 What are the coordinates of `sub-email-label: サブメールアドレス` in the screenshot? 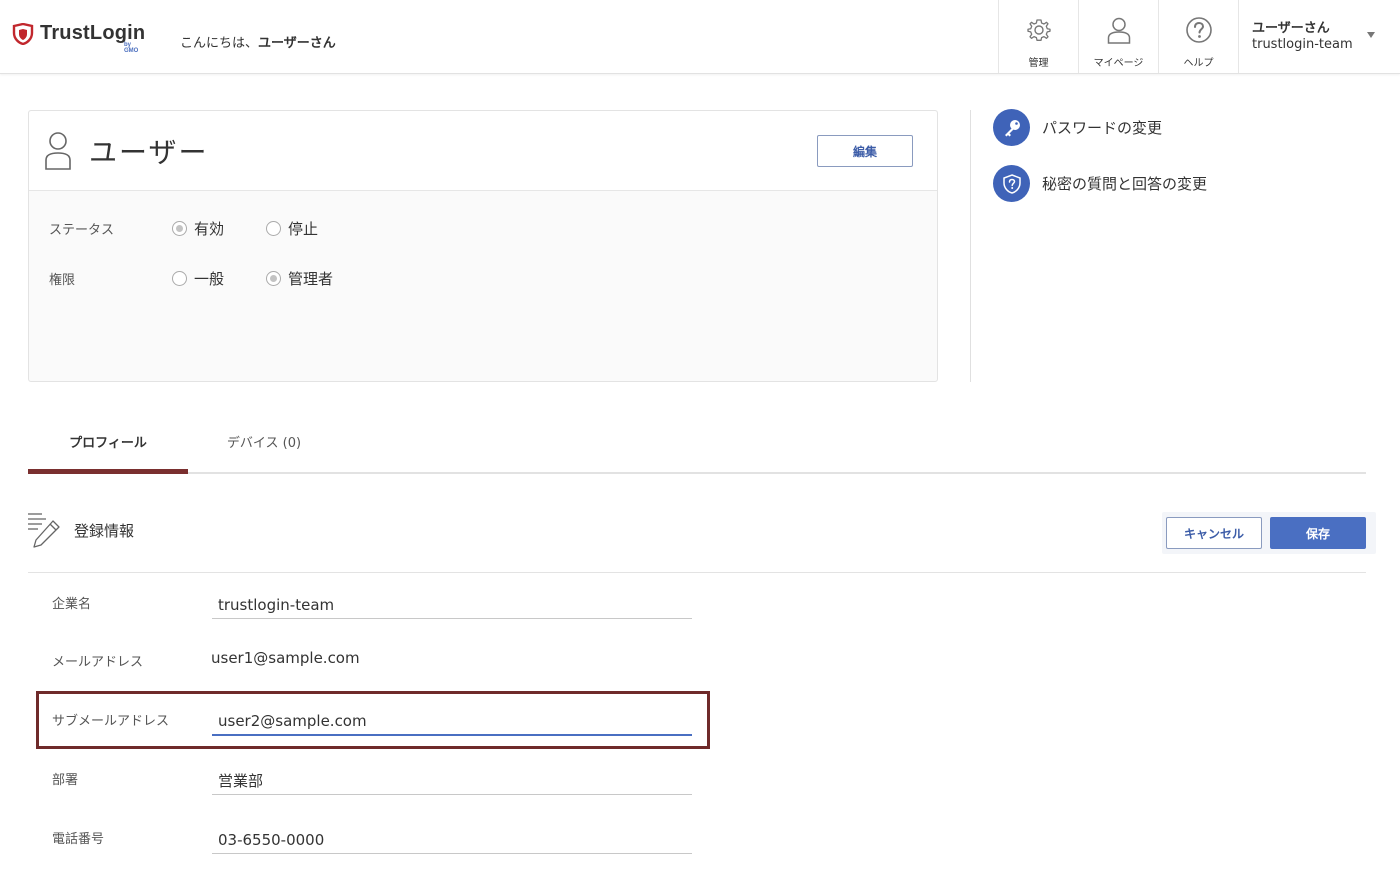 It's located at (111, 721).